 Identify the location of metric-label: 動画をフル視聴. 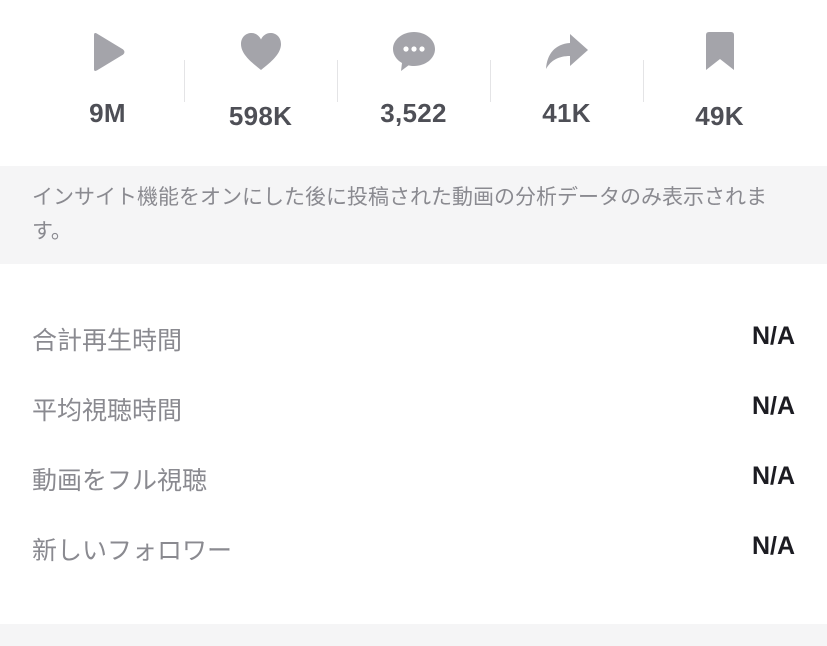
(120, 480).